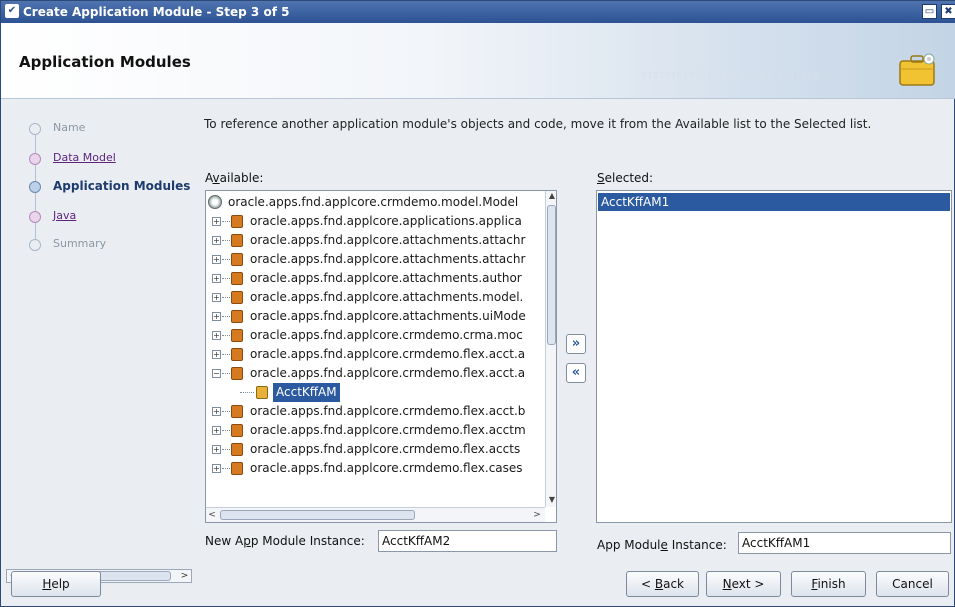 The width and height of the screenshot is (955, 607). I want to click on page-title: Application Modules, so click(105, 62).